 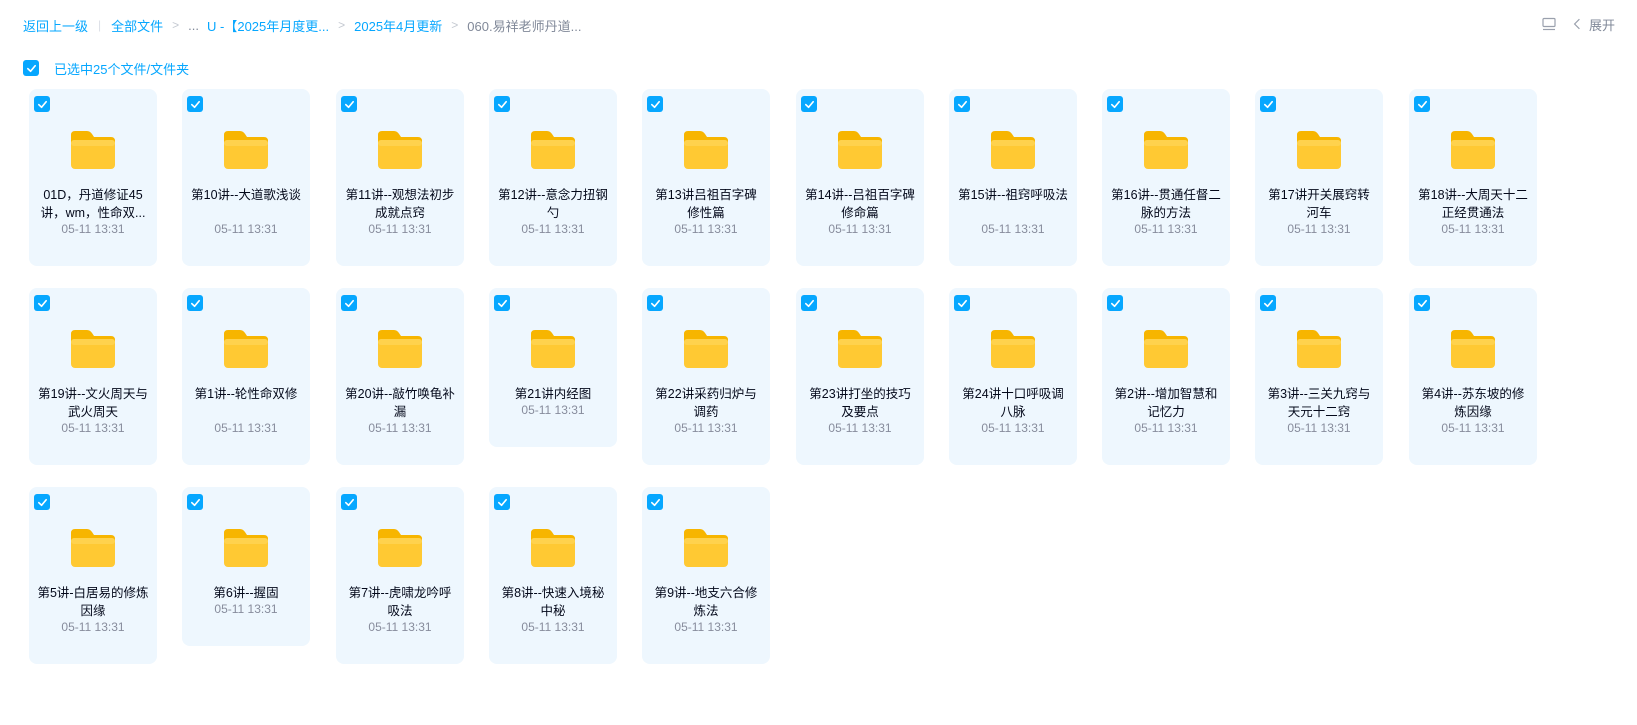 What do you see at coordinates (706, 204) in the screenshot?
I see `file-name: 第13讲吕祖百字碑修性篇` at bounding box center [706, 204].